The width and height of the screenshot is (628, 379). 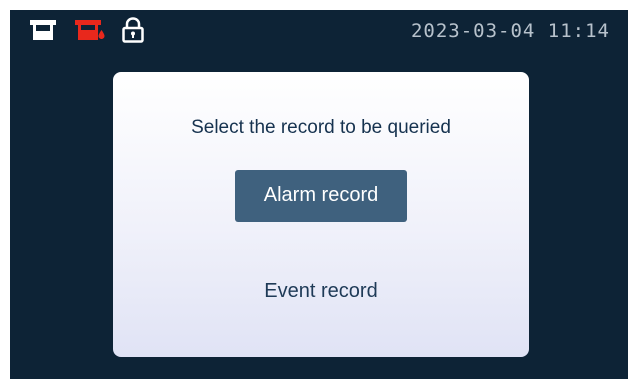 What do you see at coordinates (319, 33) in the screenshot?
I see `status-bar: 2023-03-04 11:14` at bounding box center [319, 33].